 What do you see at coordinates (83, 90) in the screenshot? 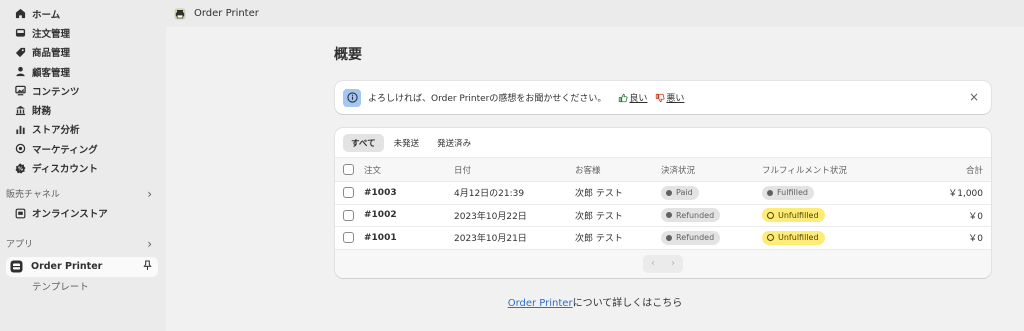
I see `sidebar-item-content: コンテンツ` at bounding box center [83, 90].